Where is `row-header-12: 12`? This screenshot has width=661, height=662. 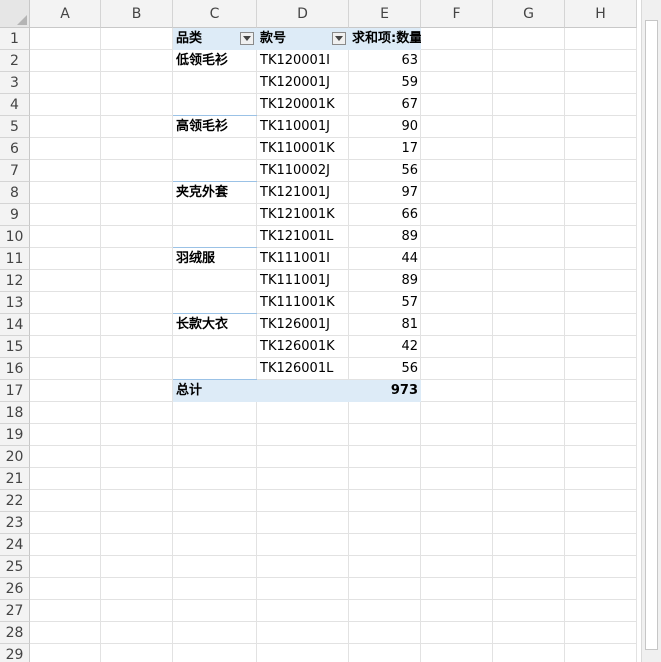 row-header-12: 12 is located at coordinates (15, 281).